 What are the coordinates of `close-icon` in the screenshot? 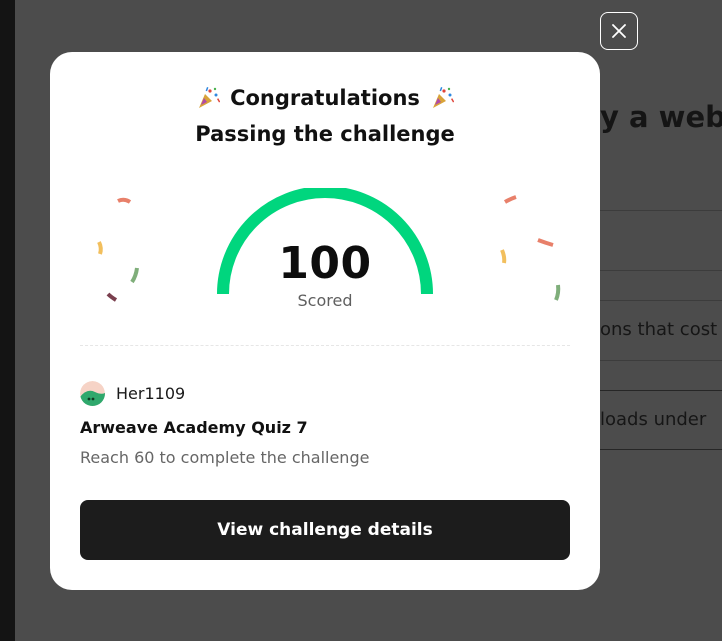 It's located at (619, 31).